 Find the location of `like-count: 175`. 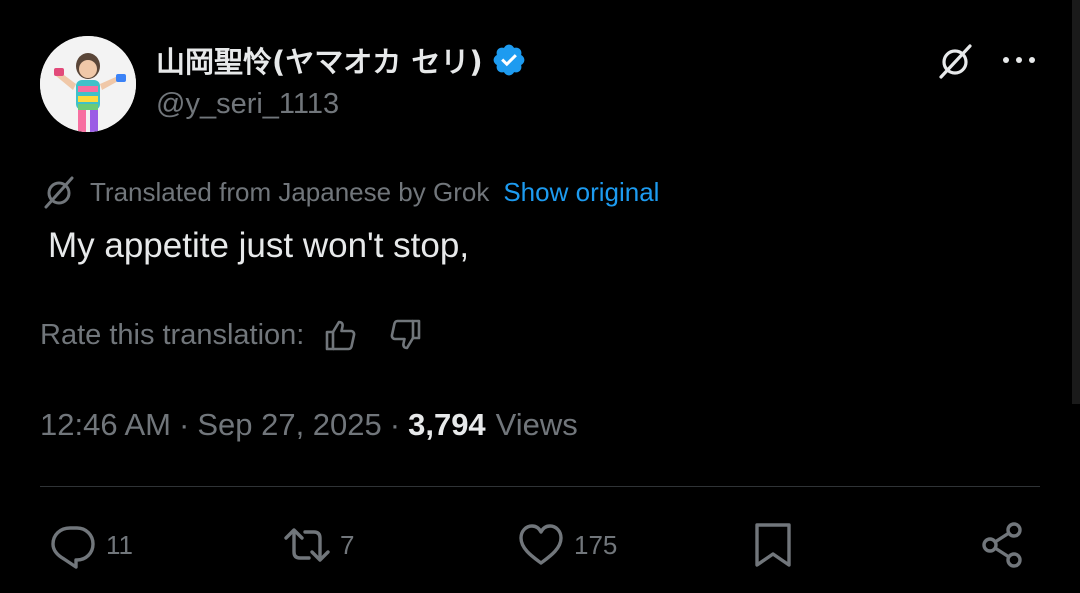

like-count: 175 is located at coordinates (596, 544).